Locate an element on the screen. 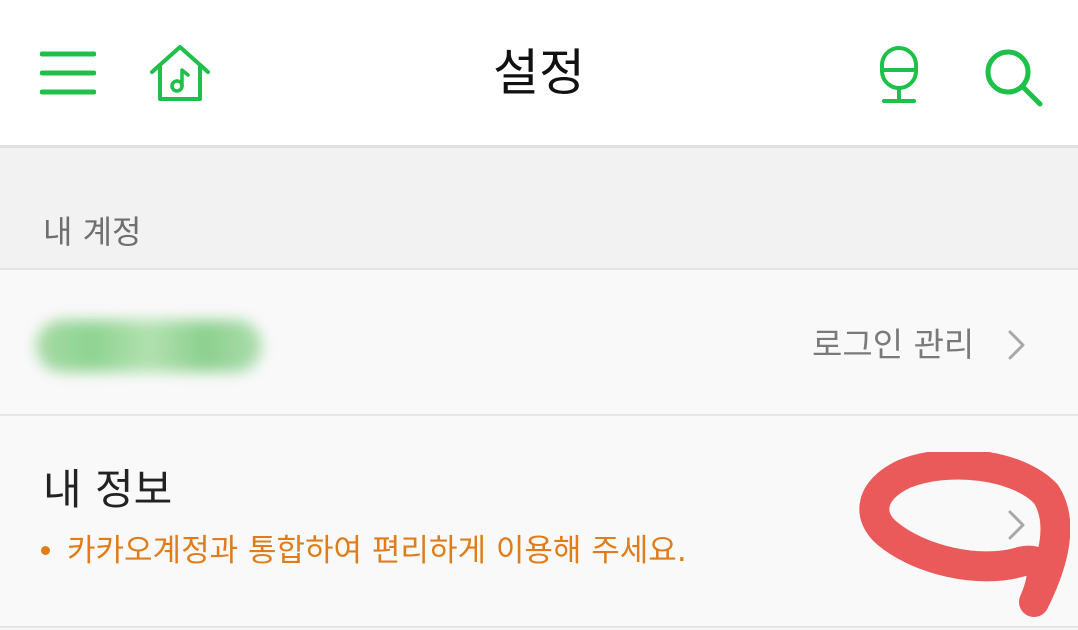 This screenshot has height=630, width=1078. search-icon is located at coordinates (1013, 77).